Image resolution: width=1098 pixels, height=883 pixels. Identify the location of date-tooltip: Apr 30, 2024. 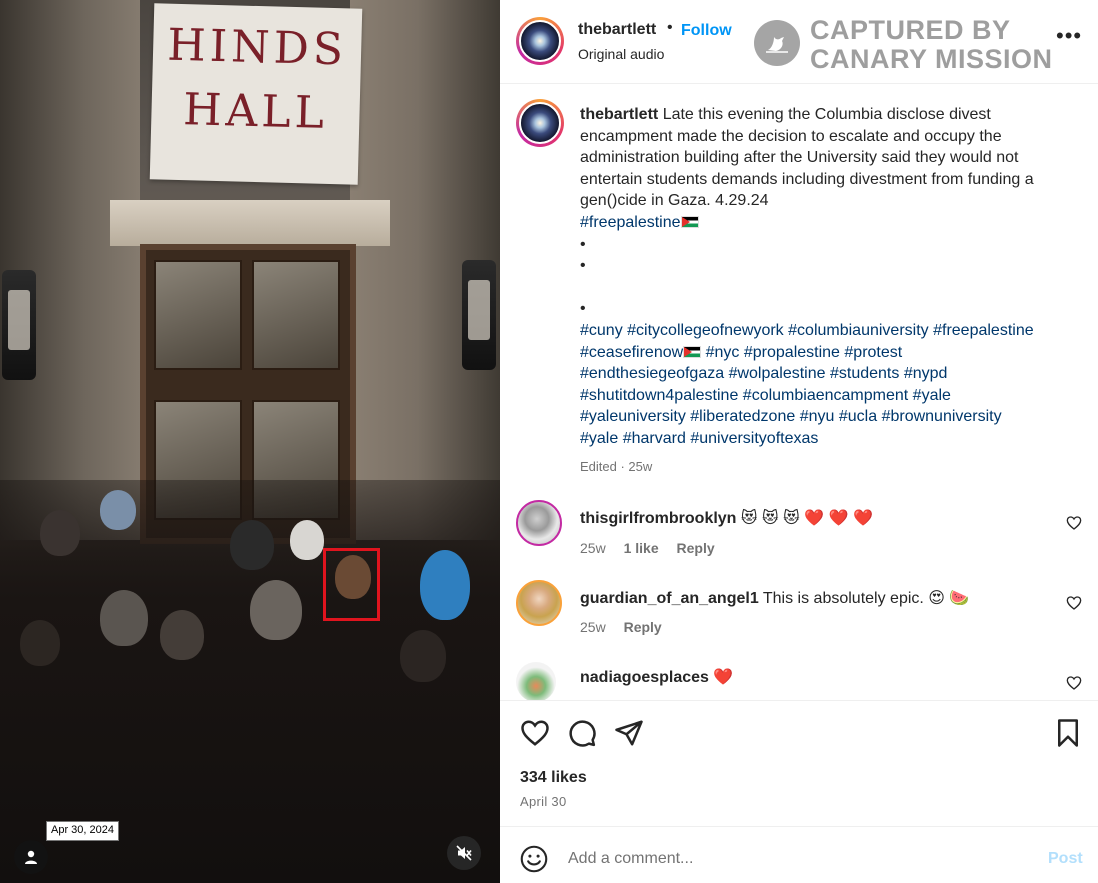
(82, 831).